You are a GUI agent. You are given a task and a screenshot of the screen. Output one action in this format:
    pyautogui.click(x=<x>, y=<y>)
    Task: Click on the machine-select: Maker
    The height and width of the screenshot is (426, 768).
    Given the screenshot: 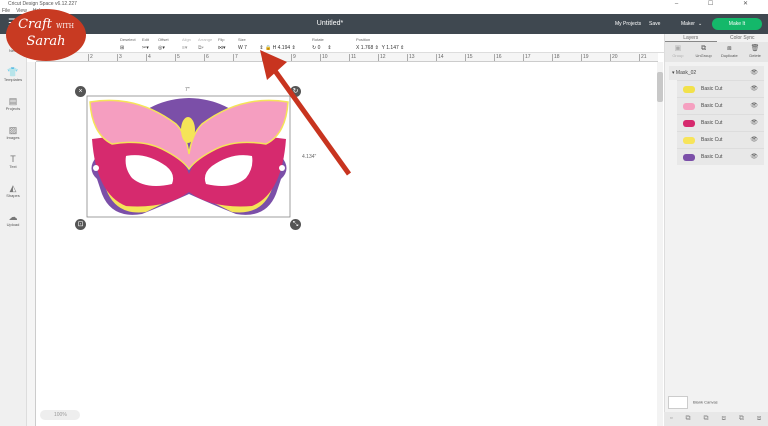 What is the action you would take?
    pyautogui.click(x=688, y=24)
    